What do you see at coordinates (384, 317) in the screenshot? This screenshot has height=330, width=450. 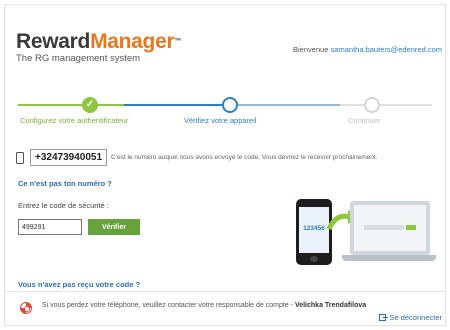 I see `logout-icon` at bounding box center [384, 317].